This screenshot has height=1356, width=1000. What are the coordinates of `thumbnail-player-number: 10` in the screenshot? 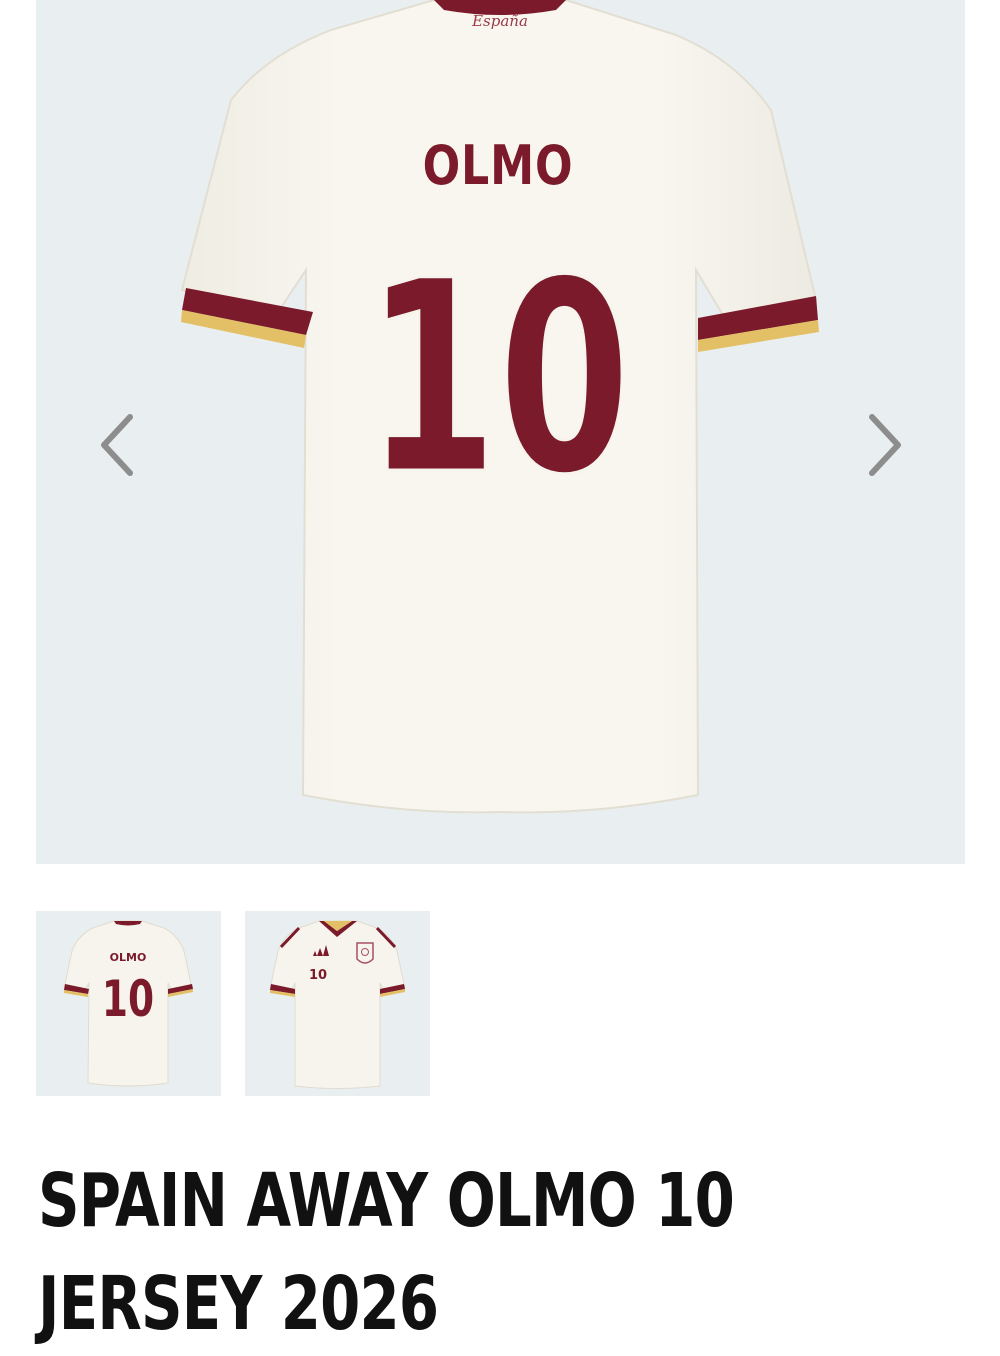 It's located at (128, 1000).